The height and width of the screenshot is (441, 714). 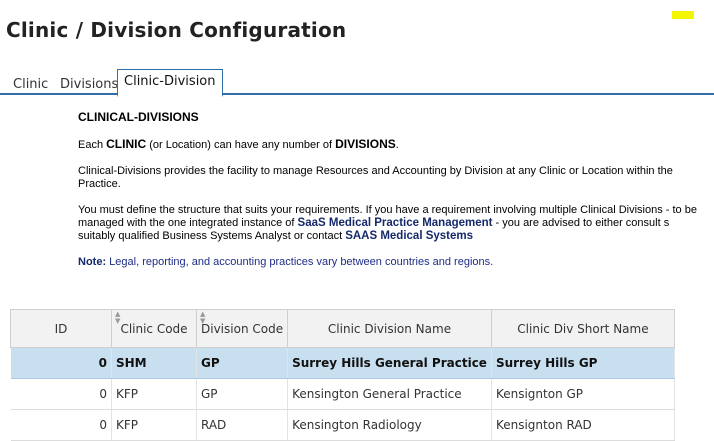 I want to click on clinic-keyword: CLINIC, so click(x=126, y=144).